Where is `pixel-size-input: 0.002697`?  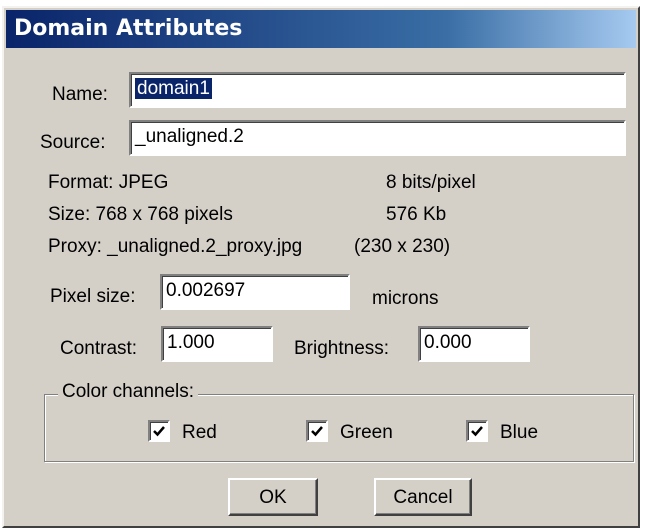
pixel-size-input: 0.002697 is located at coordinates (255, 292).